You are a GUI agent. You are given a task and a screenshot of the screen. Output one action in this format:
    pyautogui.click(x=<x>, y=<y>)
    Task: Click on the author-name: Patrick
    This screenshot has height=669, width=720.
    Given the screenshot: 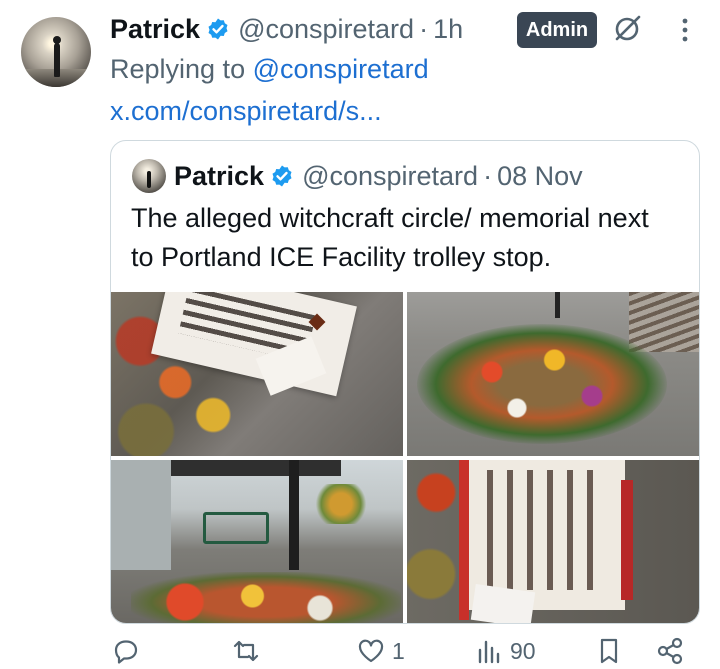 What is the action you would take?
    pyautogui.click(x=155, y=29)
    